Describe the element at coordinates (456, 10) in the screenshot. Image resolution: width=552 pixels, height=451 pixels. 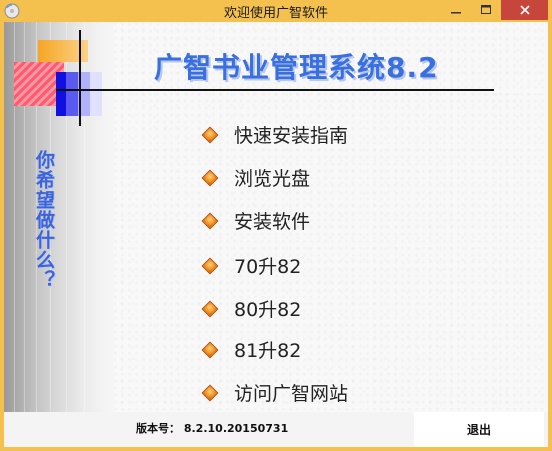
I see `minimize-button` at that location.